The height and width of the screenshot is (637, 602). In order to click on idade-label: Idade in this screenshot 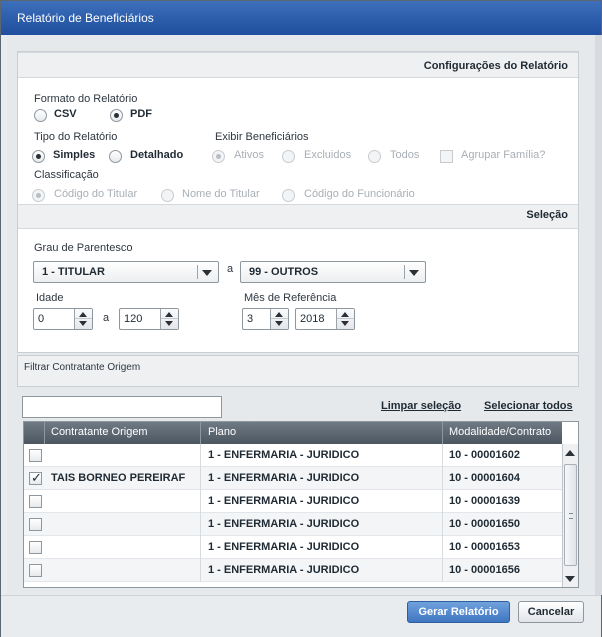, I will do `click(50, 298)`.